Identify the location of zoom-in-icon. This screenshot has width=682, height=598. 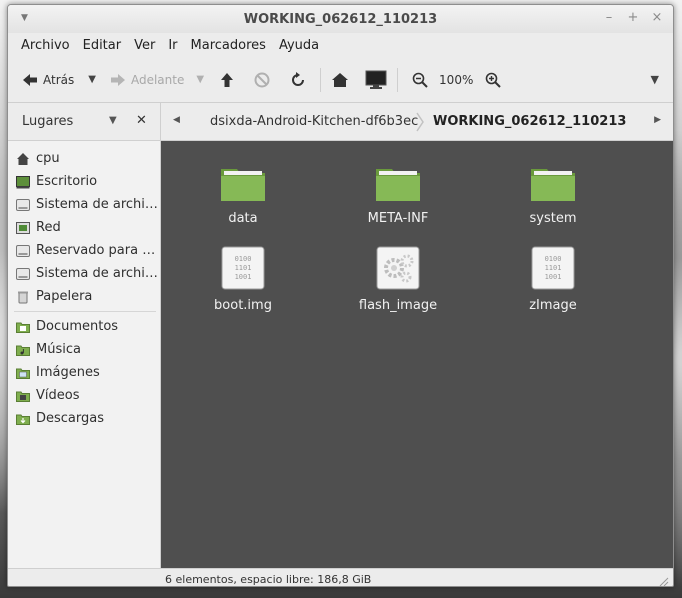
(493, 80).